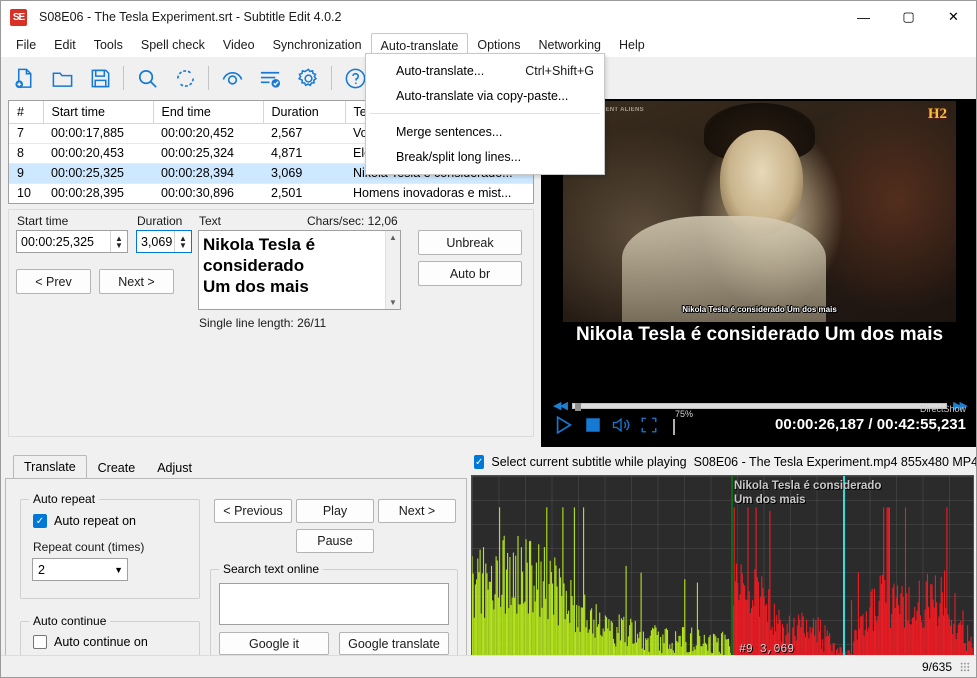 The image size is (977, 678). Describe the element at coordinates (479, 462) in the screenshot. I see `select-current-subtitle-checkbox: ✓` at that location.